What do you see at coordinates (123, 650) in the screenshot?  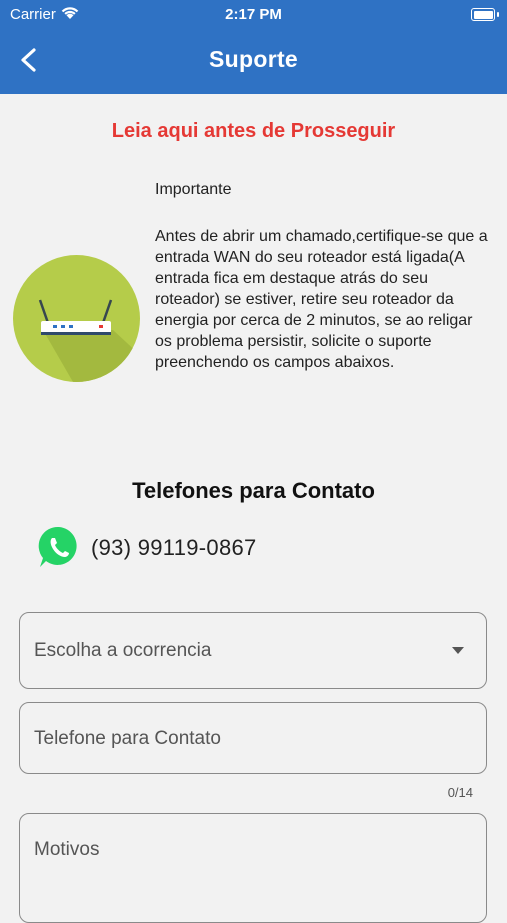 I see `occurrence-placeholder: Escolha a ocorrencia` at bounding box center [123, 650].